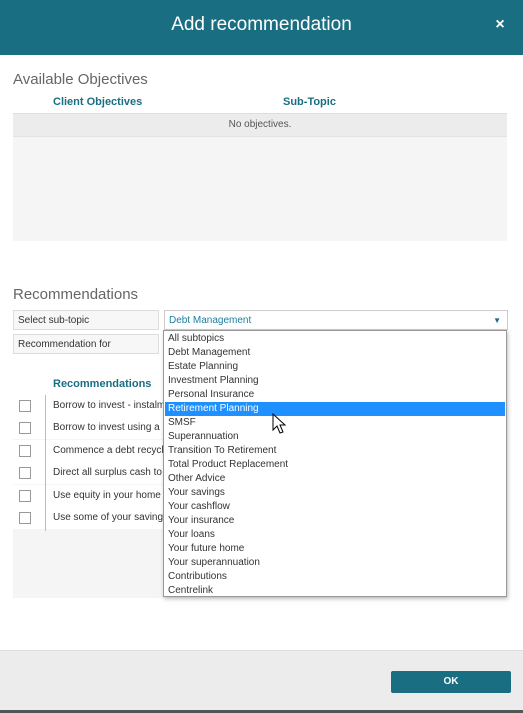 The width and height of the screenshot is (523, 713). I want to click on dropdown-option: Estate Planning, so click(335, 367).